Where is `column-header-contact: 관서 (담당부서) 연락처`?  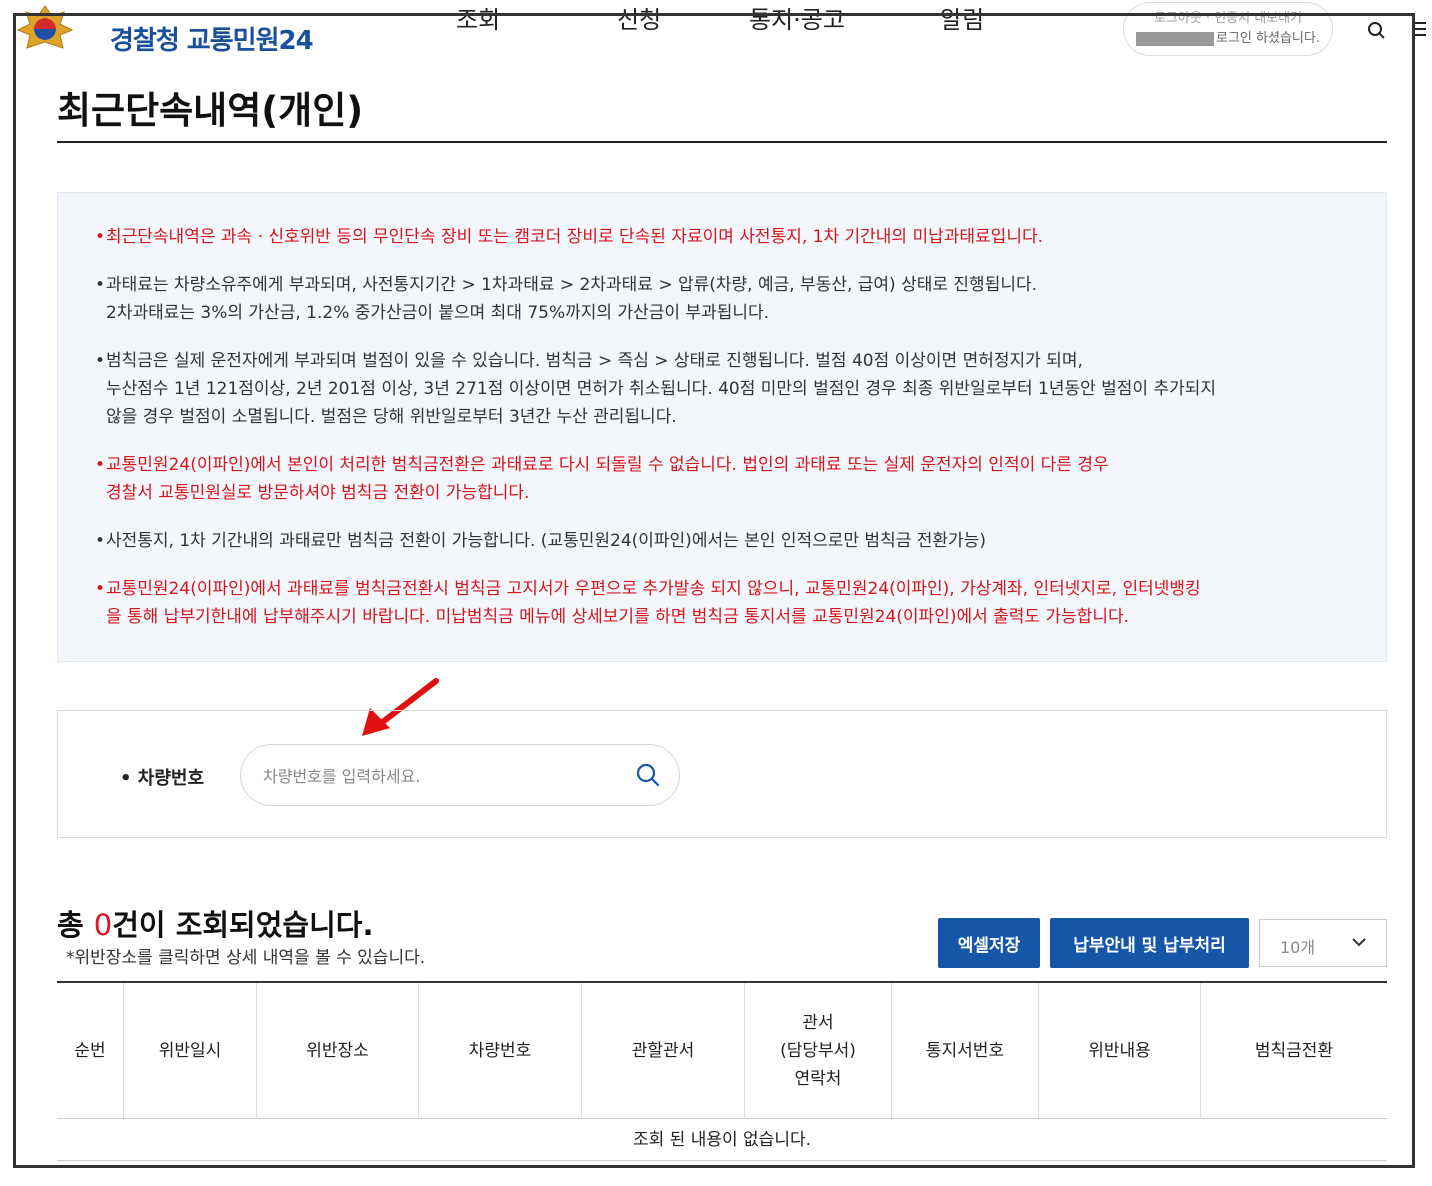
column-header-contact: 관서 (담당부서) 연락처 is located at coordinates (818, 1050).